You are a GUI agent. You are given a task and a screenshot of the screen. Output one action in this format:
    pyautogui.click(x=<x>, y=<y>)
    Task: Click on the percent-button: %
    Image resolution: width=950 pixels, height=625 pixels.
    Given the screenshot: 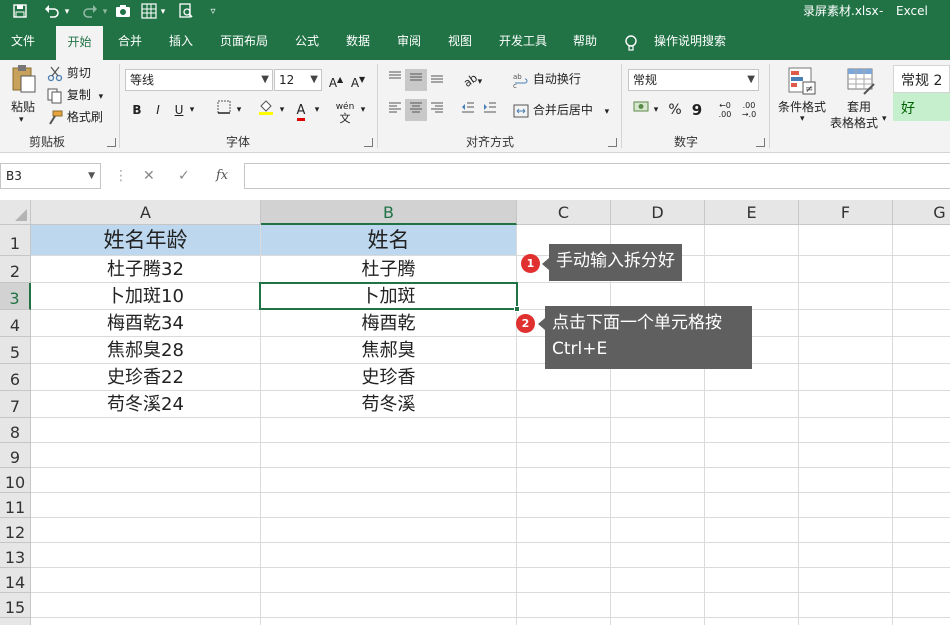 What is the action you would take?
    pyautogui.click(x=675, y=110)
    